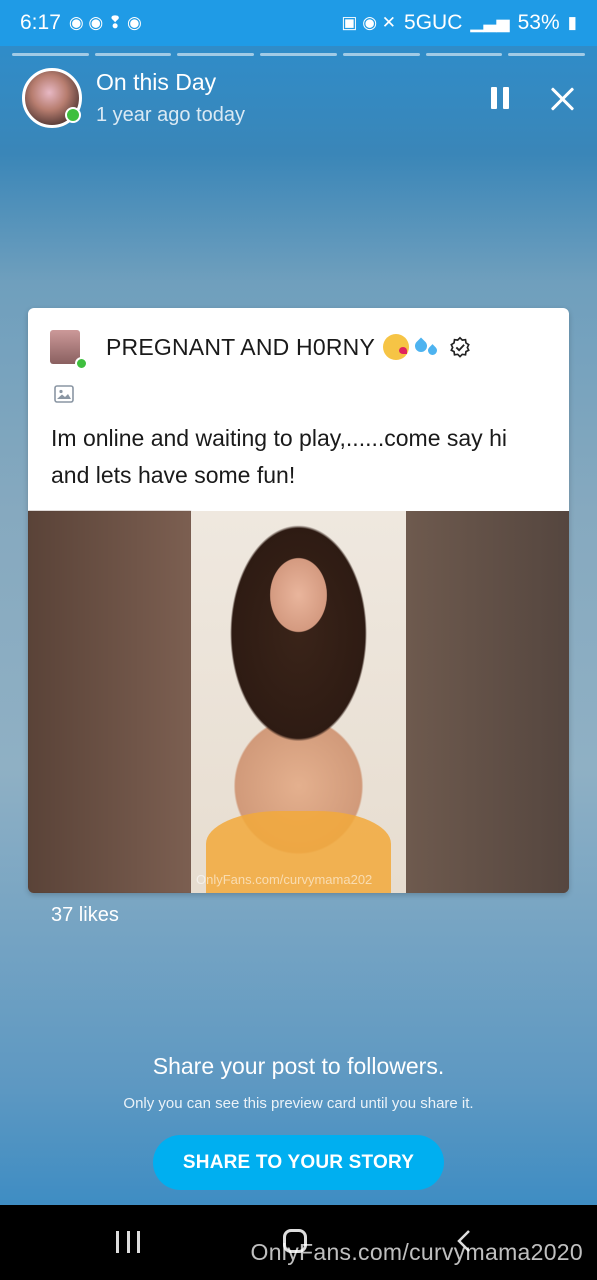  I want to click on post-avatar, so click(69, 350).